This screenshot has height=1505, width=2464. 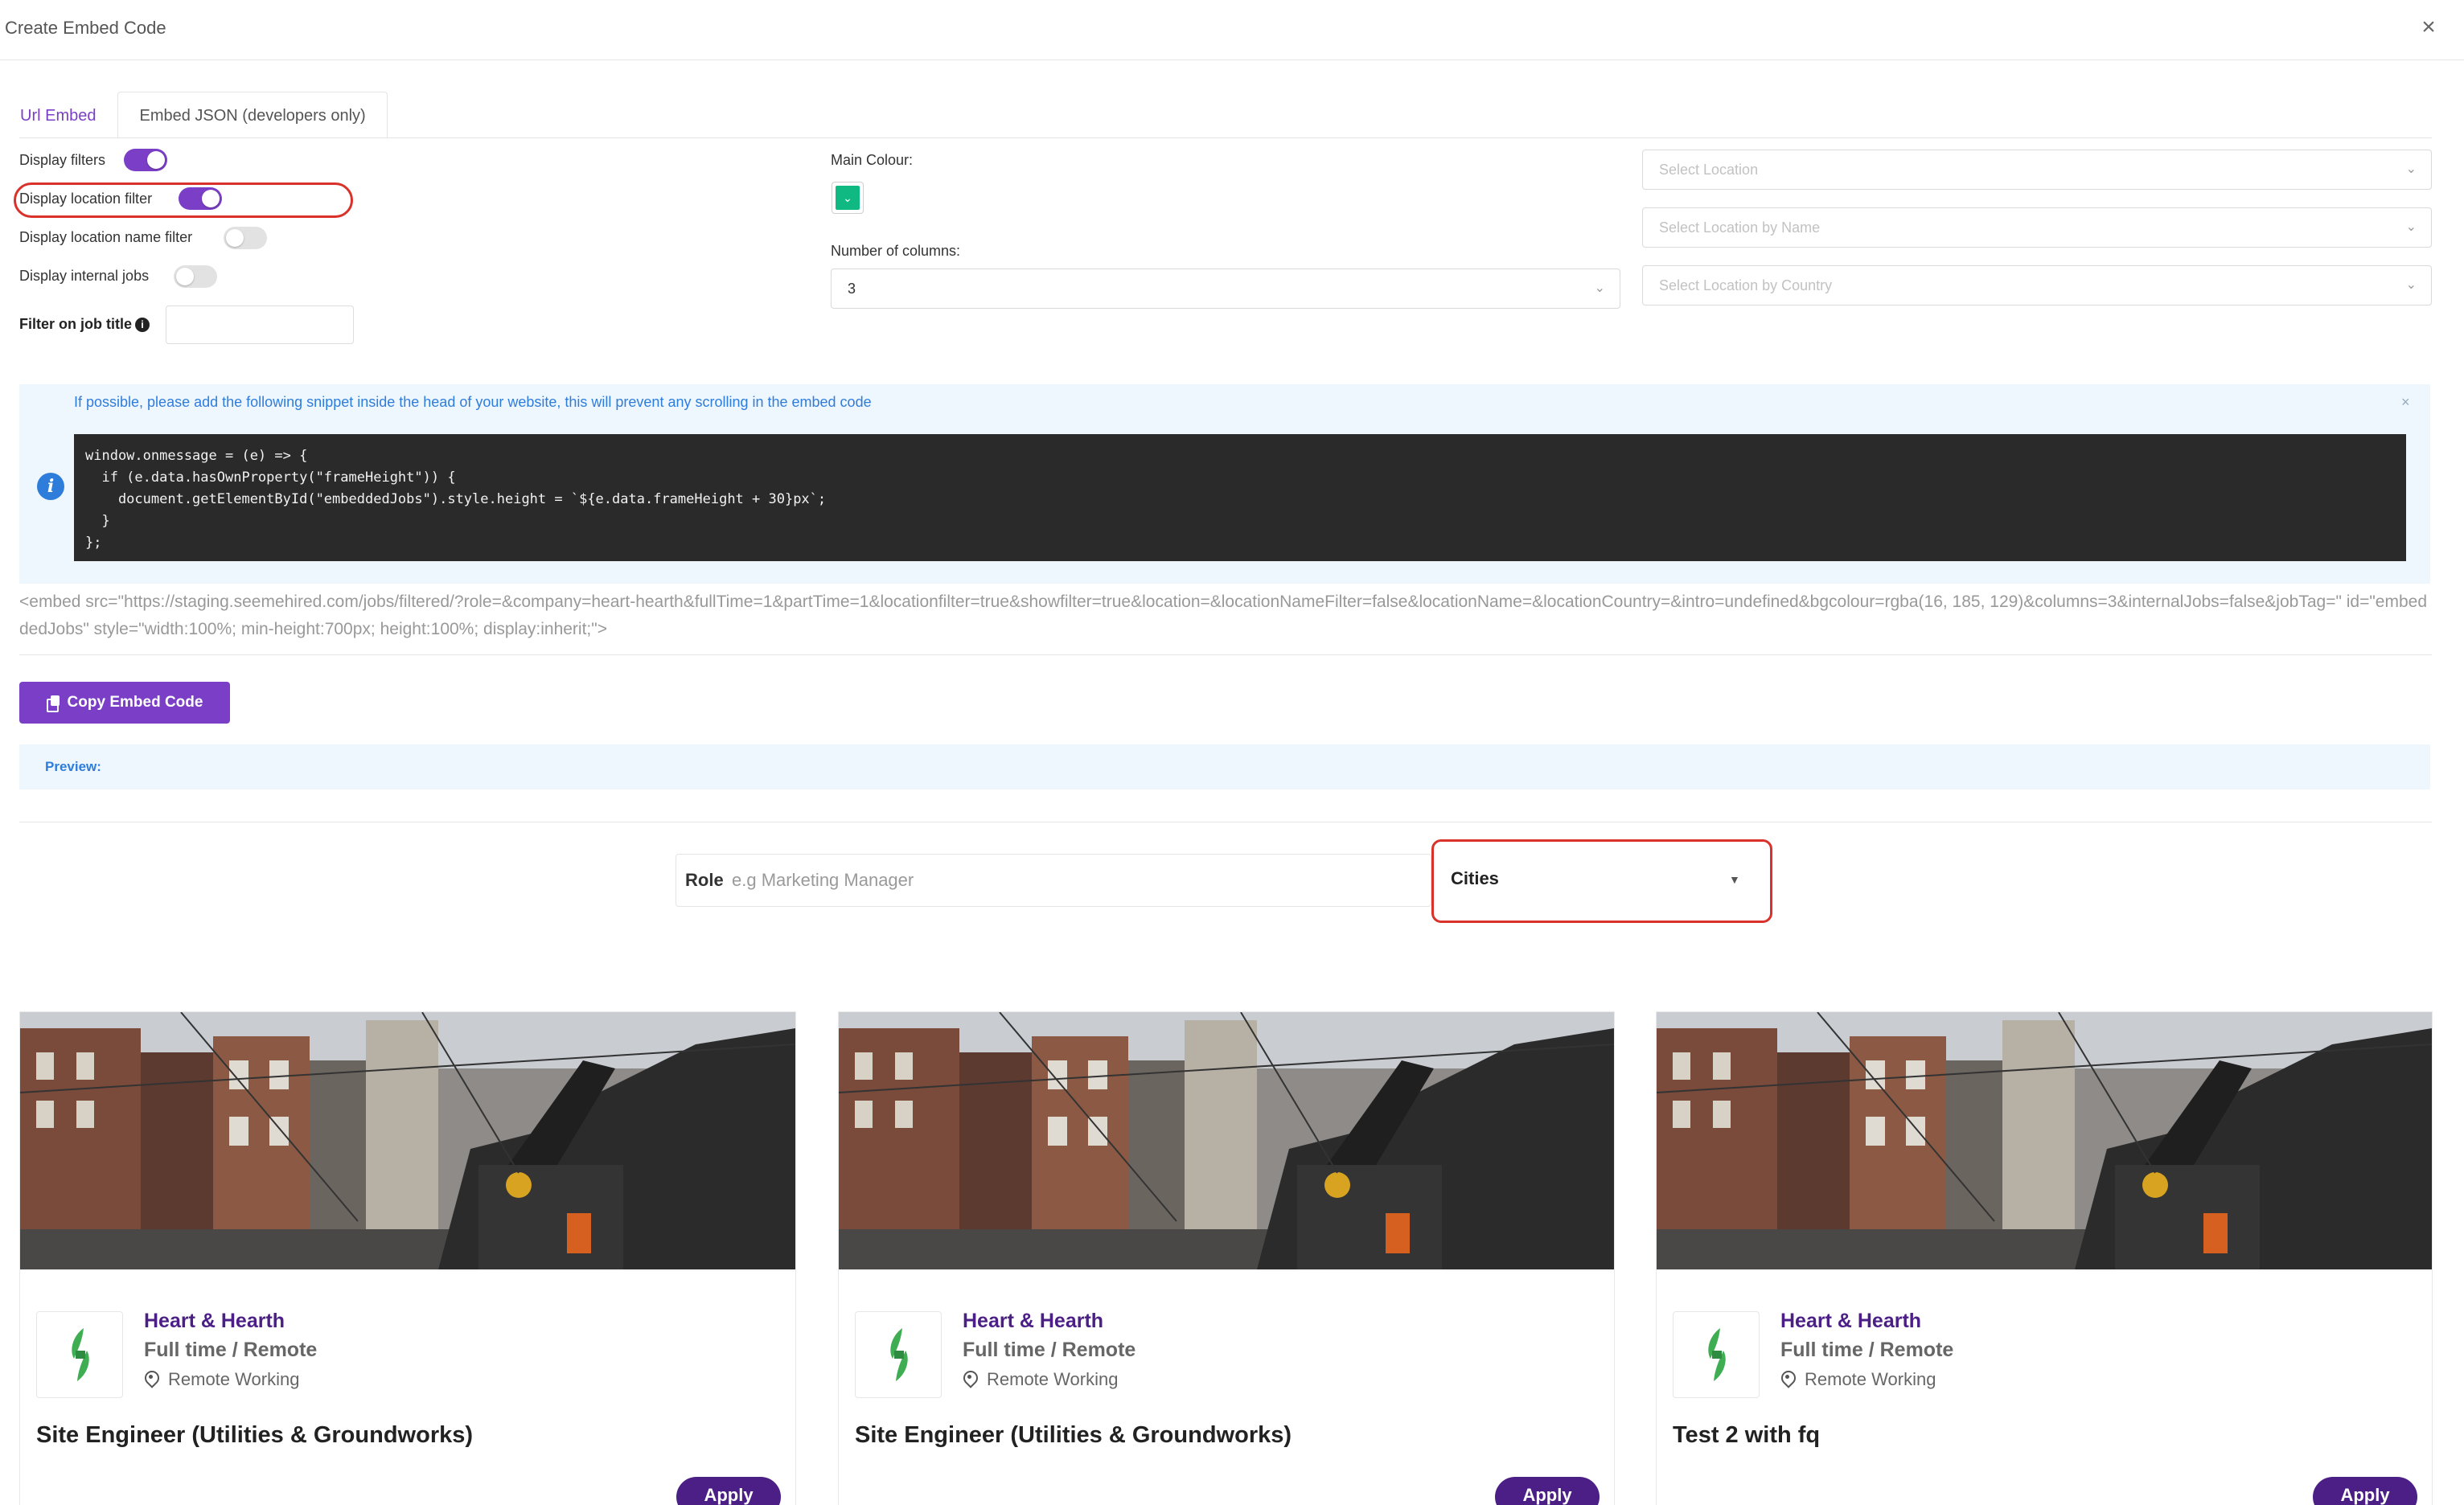 What do you see at coordinates (873, 160) in the screenshot?
I see `main-colour-label: Main Colour:` at bounding box center [873, 160].